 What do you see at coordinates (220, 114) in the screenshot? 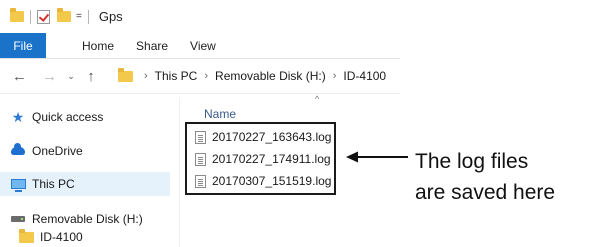
I see `column-header-name: Name` at bounding box center [220, 114].